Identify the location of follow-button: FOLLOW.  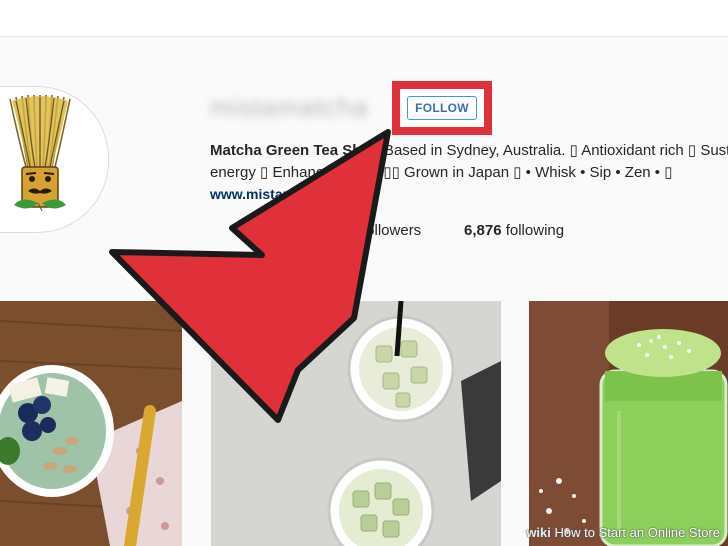
(442, 108).